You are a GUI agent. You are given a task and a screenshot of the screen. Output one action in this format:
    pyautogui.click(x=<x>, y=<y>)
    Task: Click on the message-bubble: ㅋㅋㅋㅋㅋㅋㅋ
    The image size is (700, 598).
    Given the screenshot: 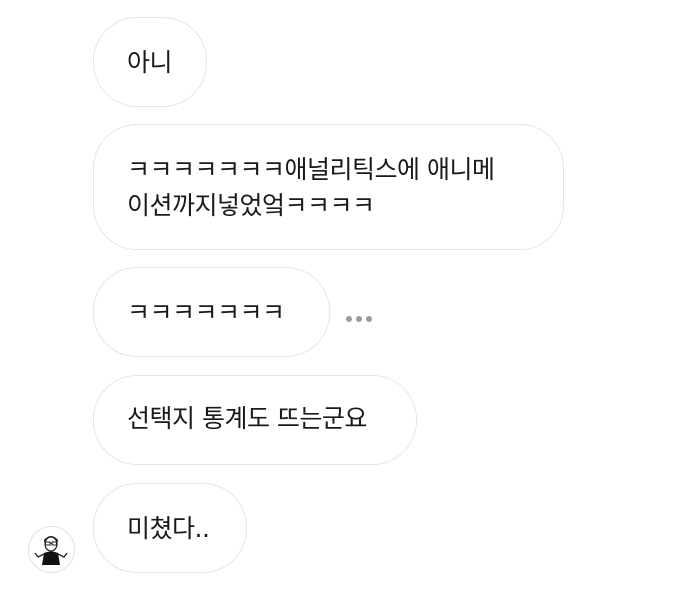 What is the action you would take?
    pyautogui.click(x=211, y=312)
    